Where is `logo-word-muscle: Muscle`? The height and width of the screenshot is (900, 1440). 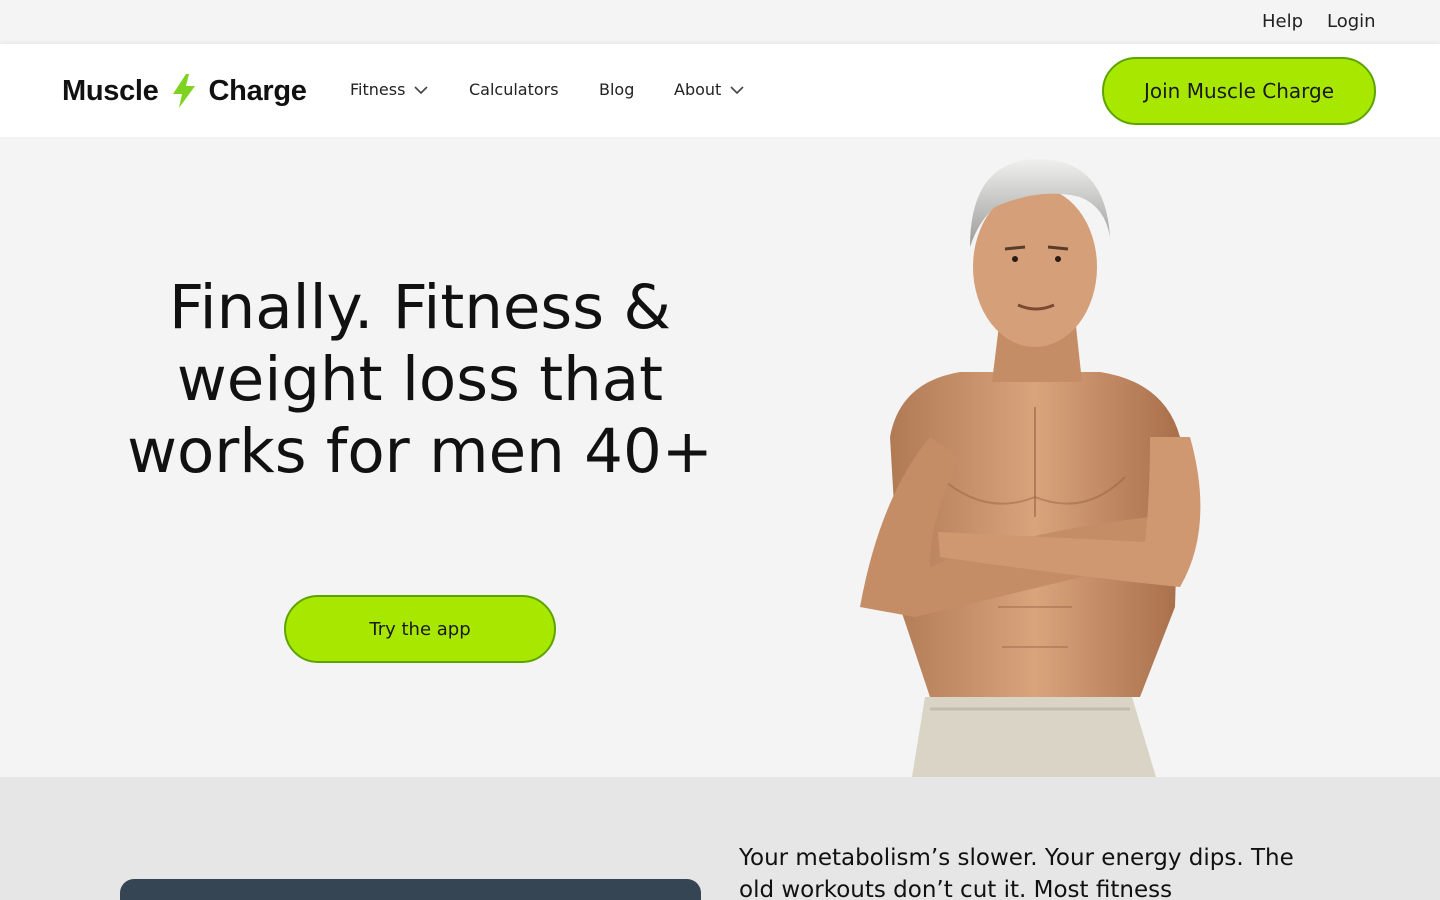
logo-word-muscle: Muscle is located at coordinates (110, 90).